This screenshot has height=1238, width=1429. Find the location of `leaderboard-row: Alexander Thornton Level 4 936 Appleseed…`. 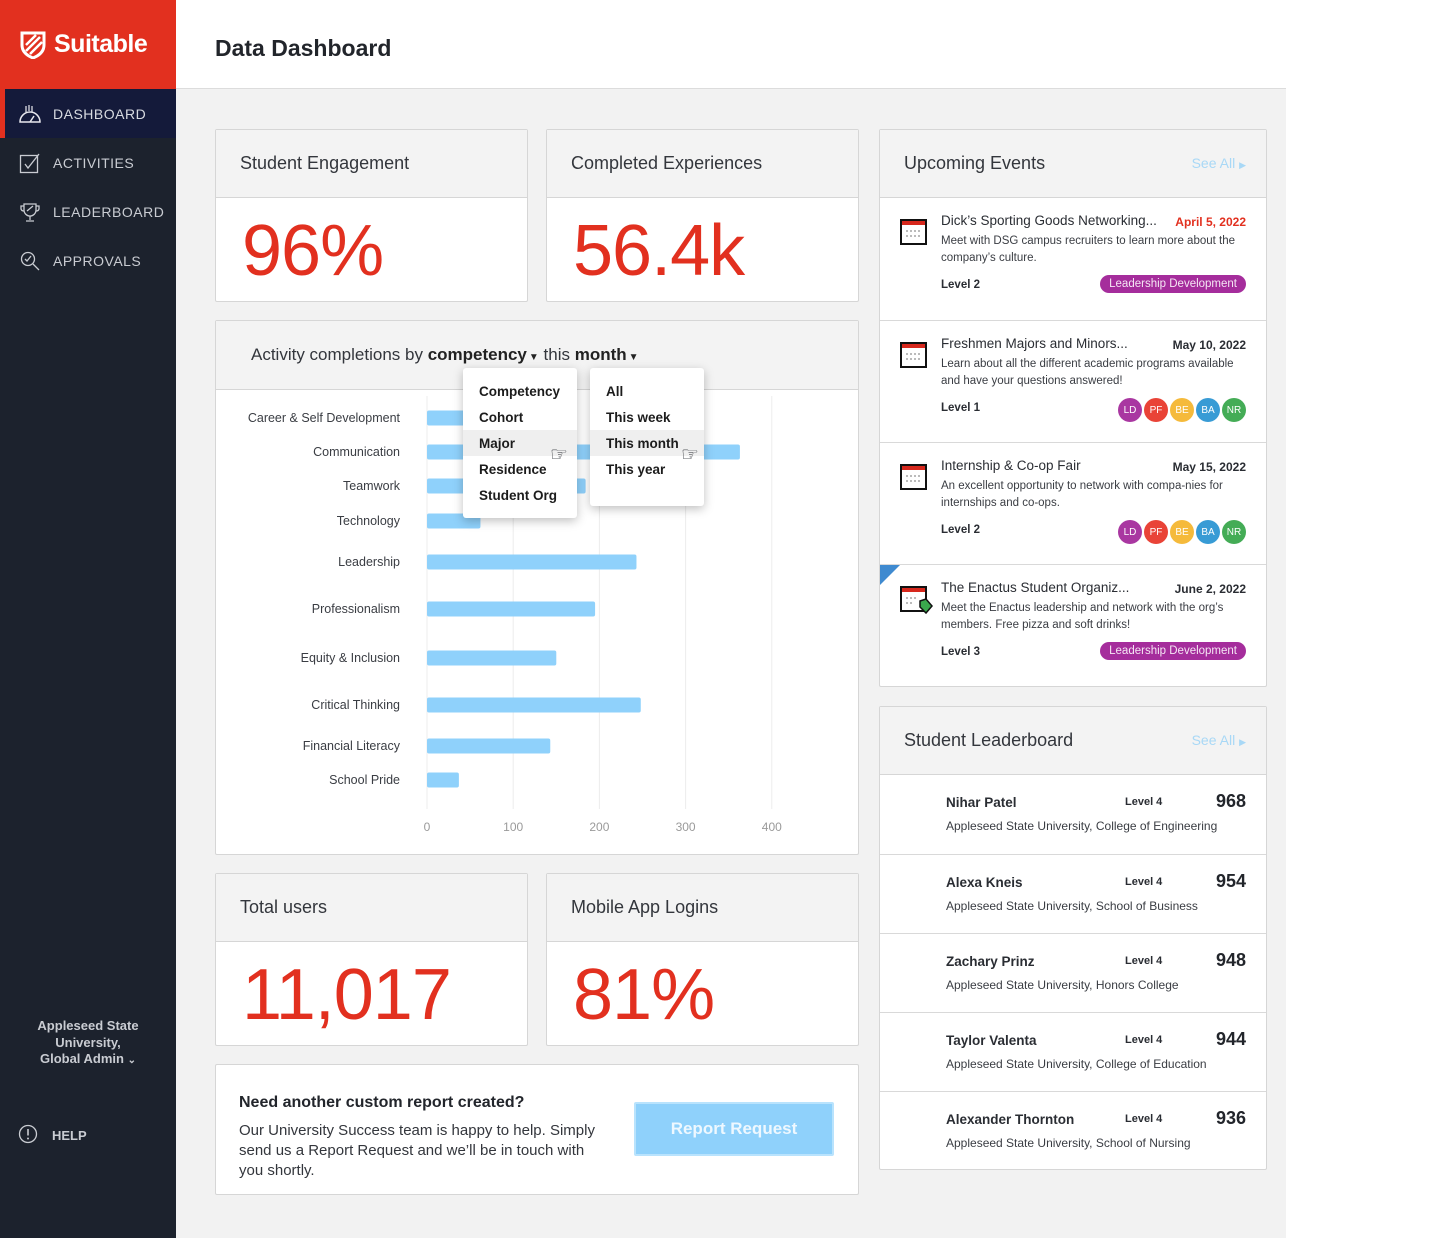

leaderboard-row: Alexander Thornton Level 4 936 Appleseed… is located at coordinates (1073, 1130).